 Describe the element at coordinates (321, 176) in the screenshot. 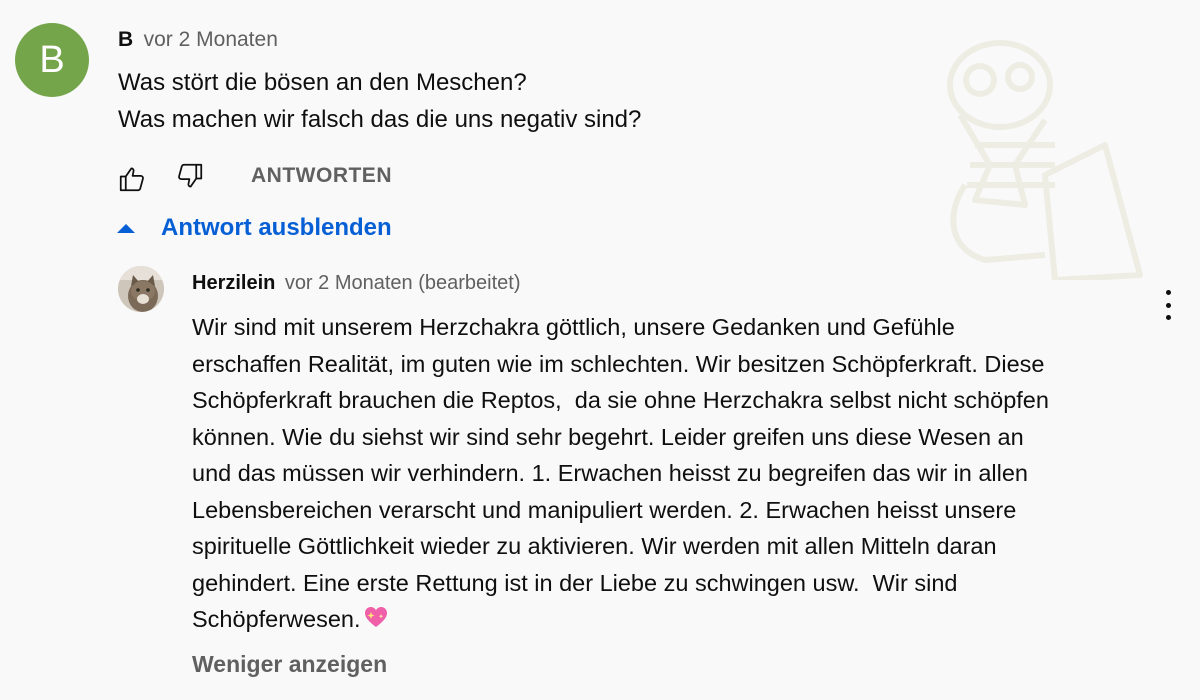

I see `reply-button: ANTWORTEN` at that location.